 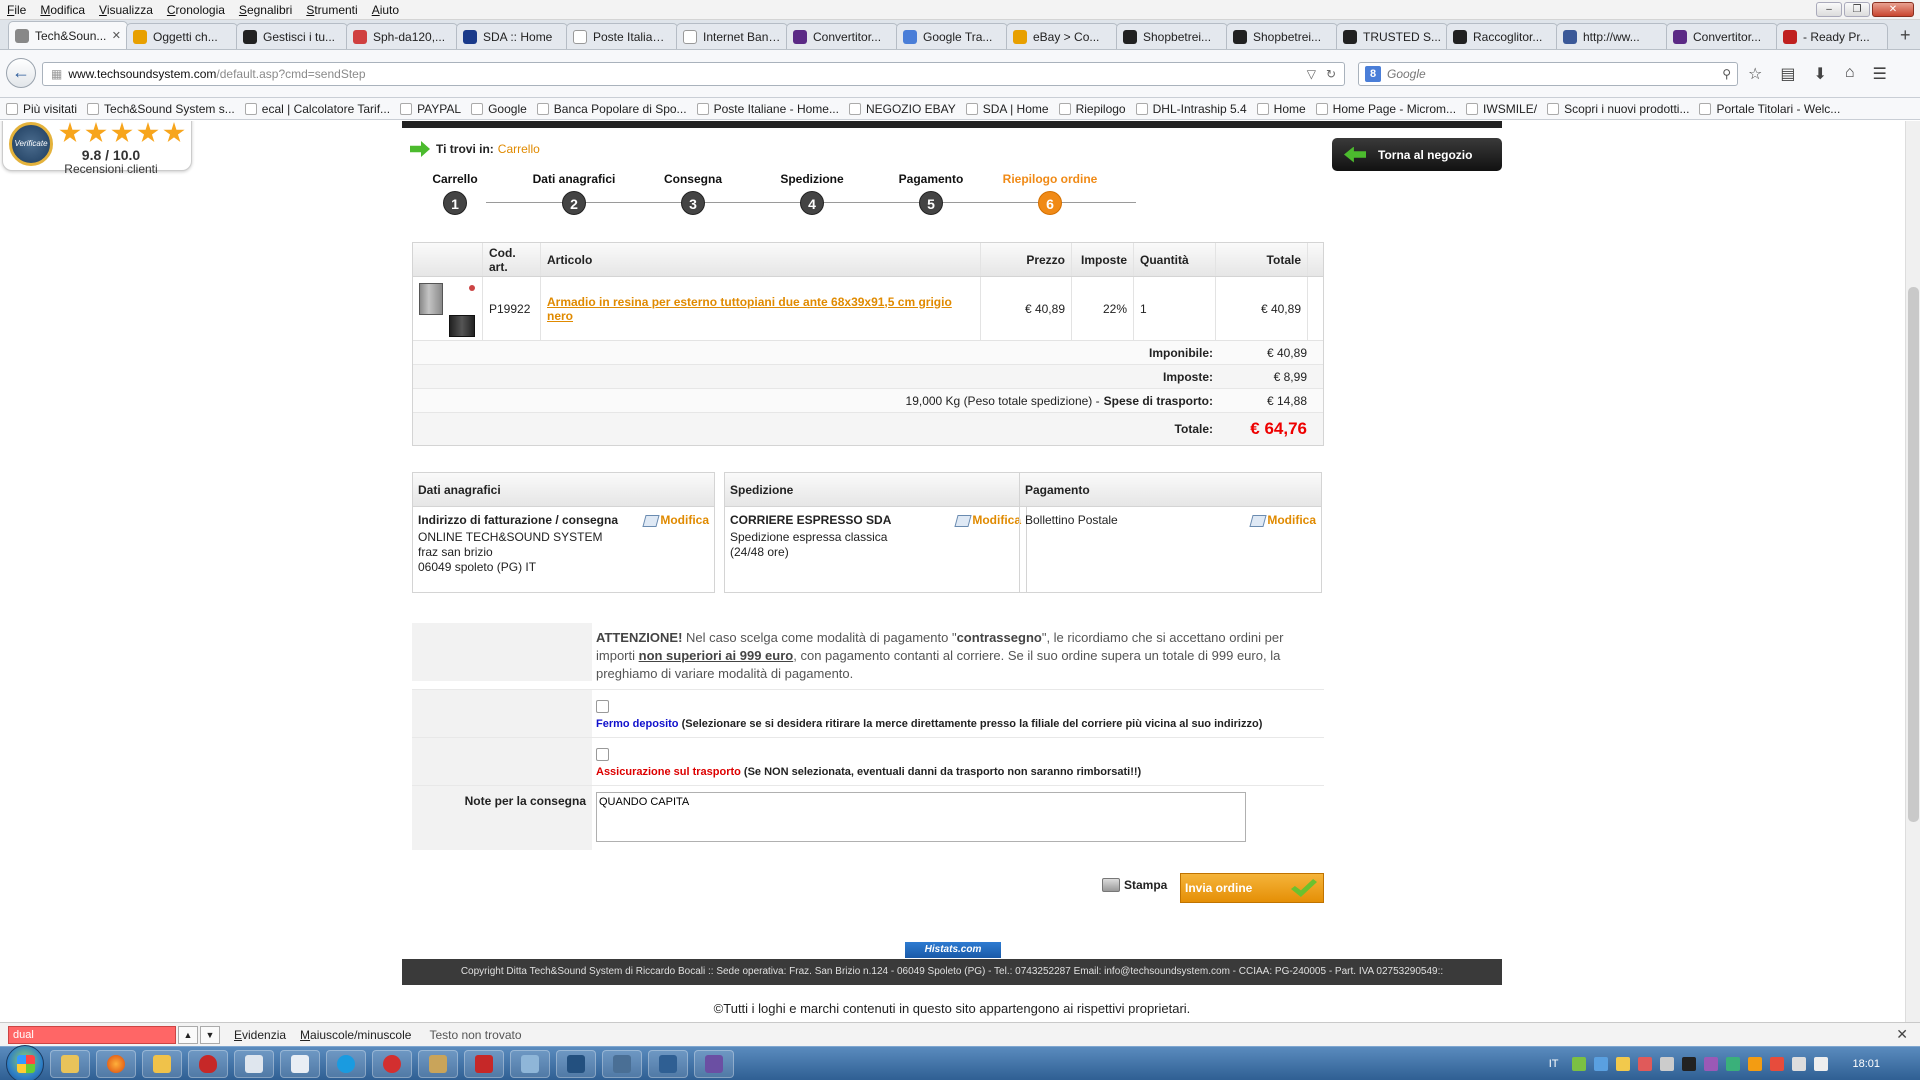 What do you see at coordinates (530, 1063) in the screenshot?
I see `taskbar-network-icon` at bounding box center [530, 1063].